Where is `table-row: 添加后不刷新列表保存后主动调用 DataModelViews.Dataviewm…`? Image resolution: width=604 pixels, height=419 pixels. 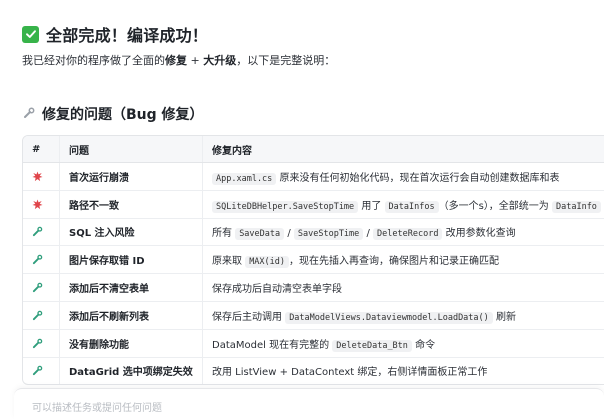
table-row: 添加后不刷新列表保存后主动调用 DataModelViews.Dataviewm… is located at coordinates (313, 315).